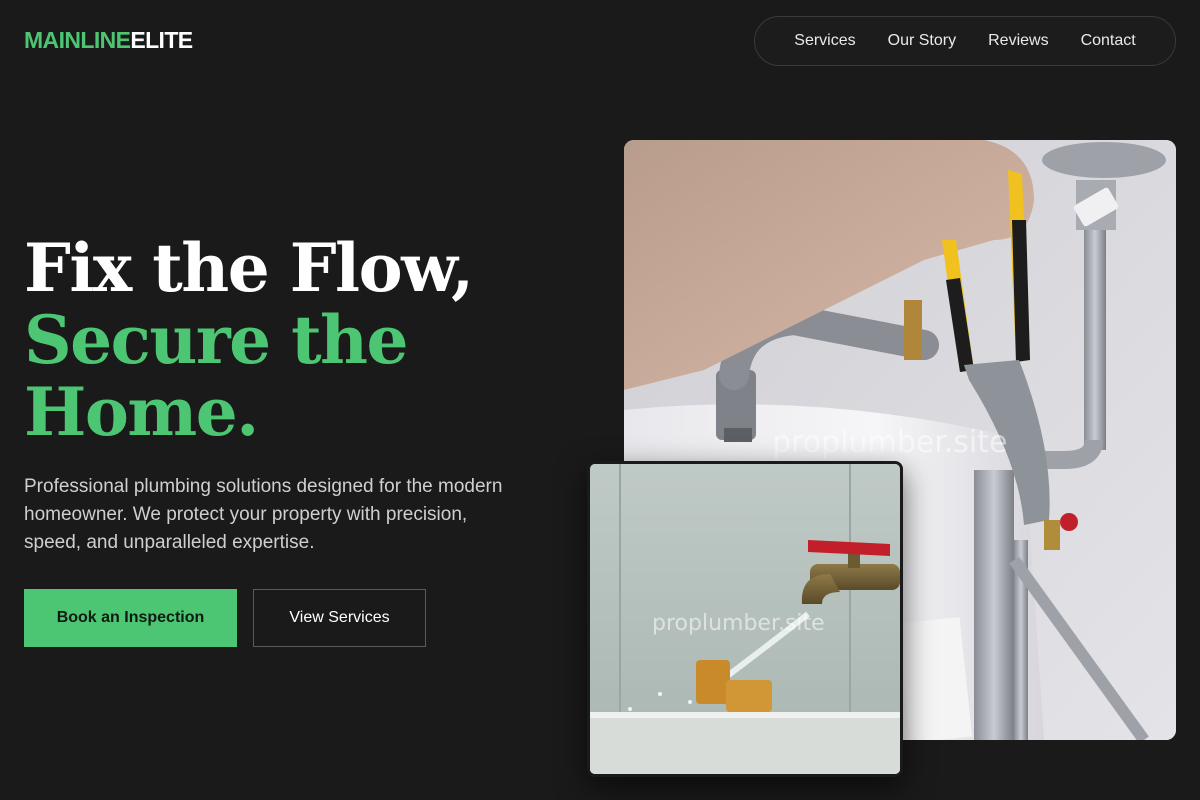  I want to click on view-services-button: View Services, so click(339, 618).